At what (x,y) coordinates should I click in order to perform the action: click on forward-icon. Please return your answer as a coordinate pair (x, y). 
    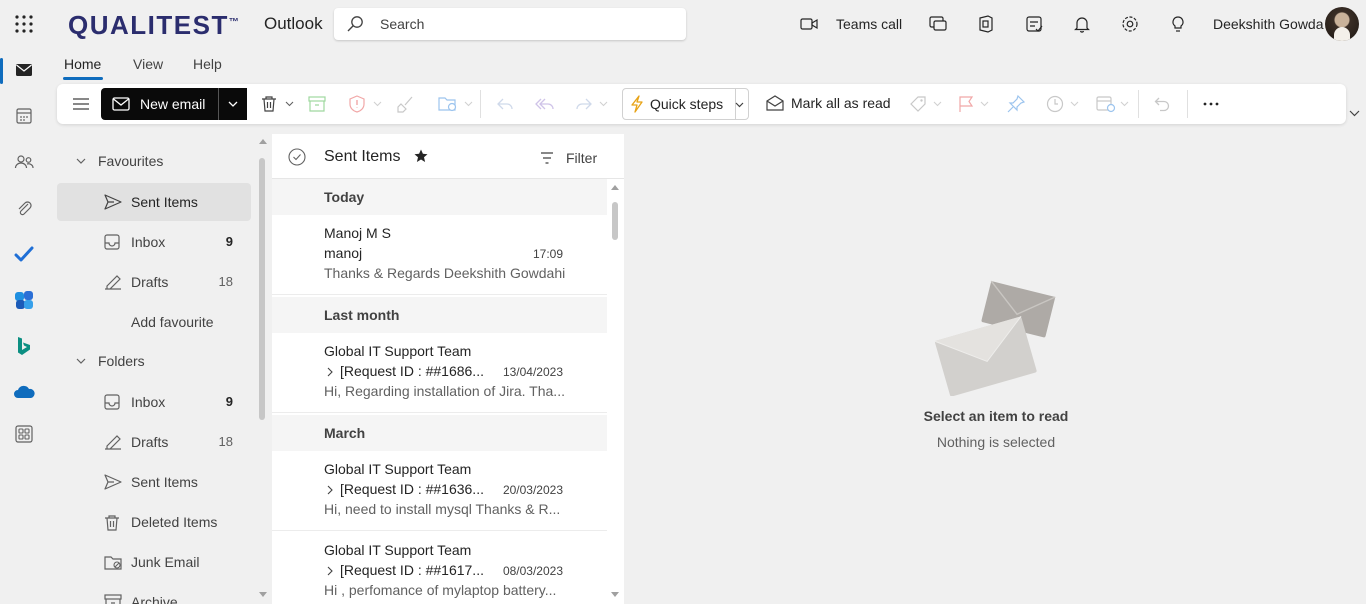
    Looking at the image, I should click on (584, 104).